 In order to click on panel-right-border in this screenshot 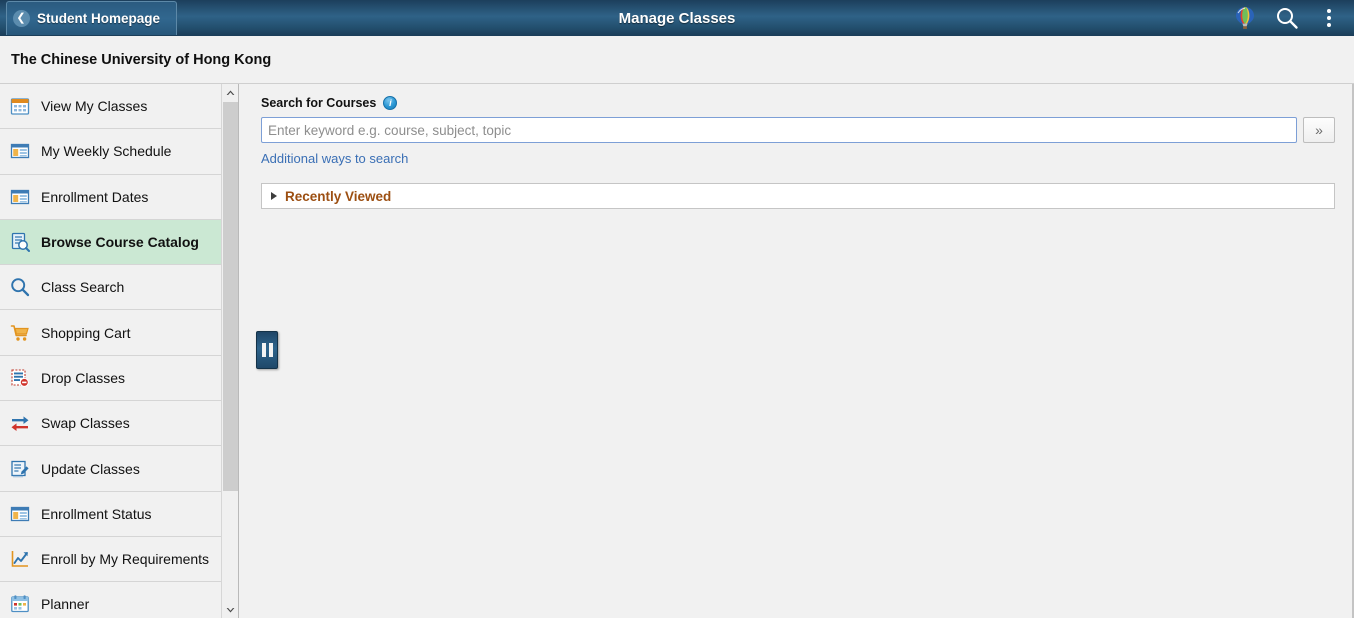, I will do `click(1352, 351)`.